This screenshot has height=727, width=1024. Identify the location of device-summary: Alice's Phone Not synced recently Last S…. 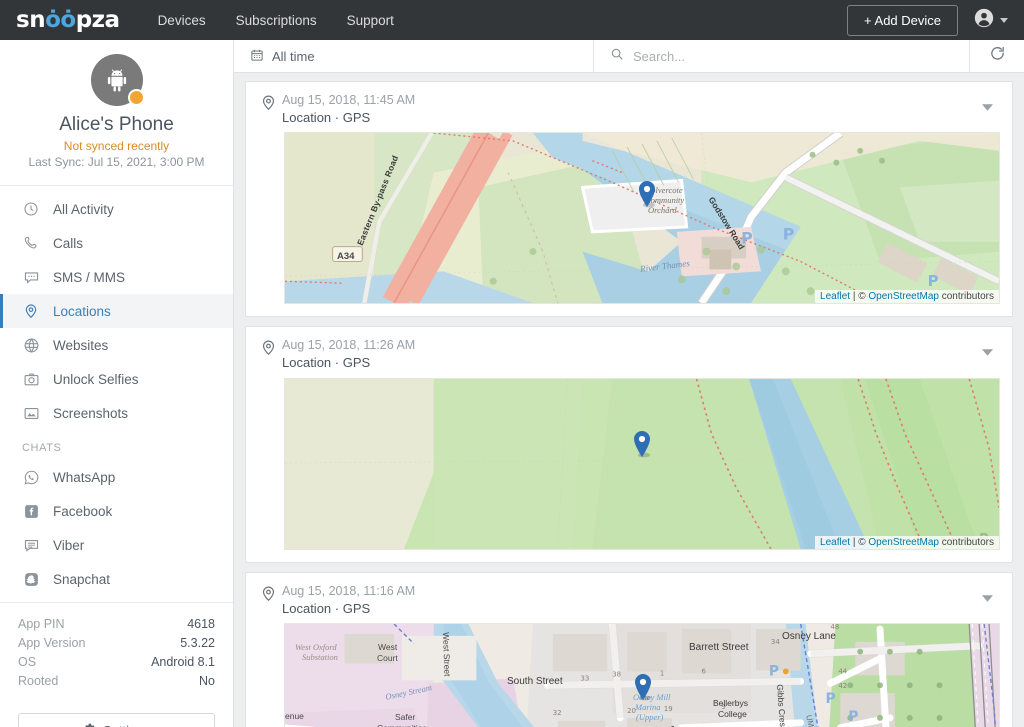
(116, 113).